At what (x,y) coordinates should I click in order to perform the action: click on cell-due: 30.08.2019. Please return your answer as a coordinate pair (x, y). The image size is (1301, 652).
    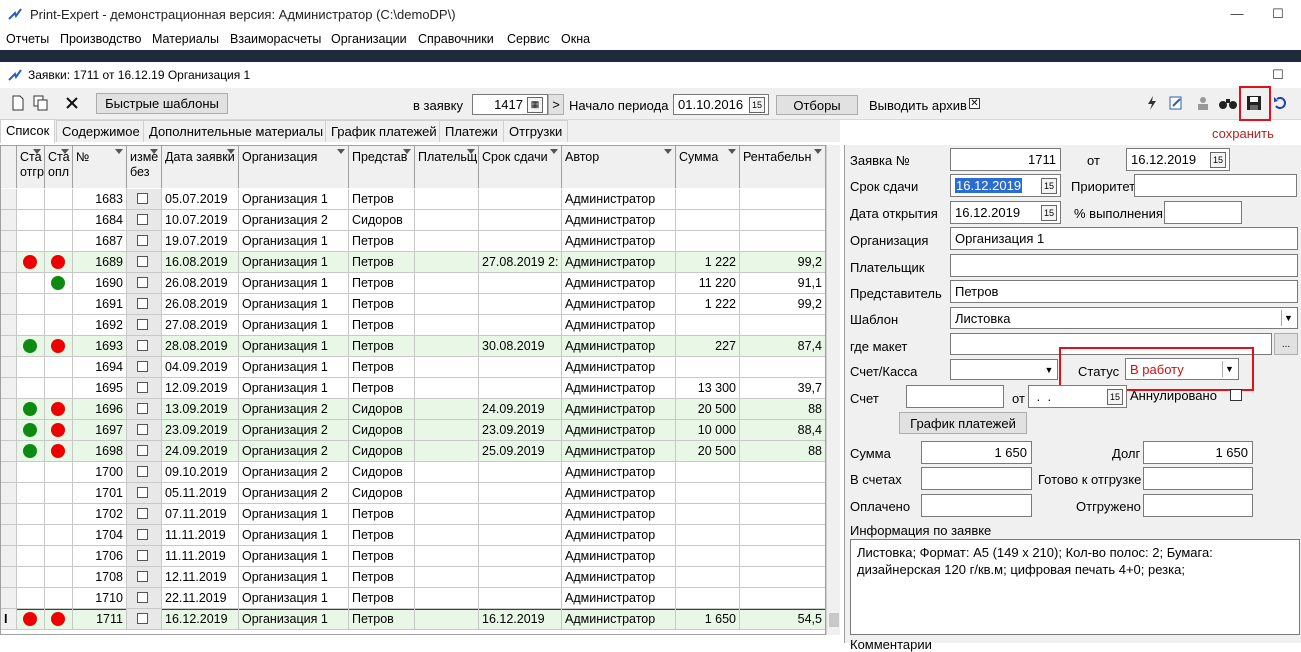
    Looking at the image, I should click on (520, 346).